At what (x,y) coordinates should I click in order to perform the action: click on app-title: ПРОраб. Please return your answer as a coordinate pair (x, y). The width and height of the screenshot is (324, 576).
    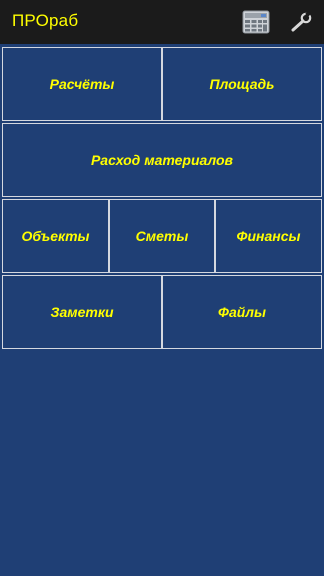
    Looking at the image, I should click on (45, 20).